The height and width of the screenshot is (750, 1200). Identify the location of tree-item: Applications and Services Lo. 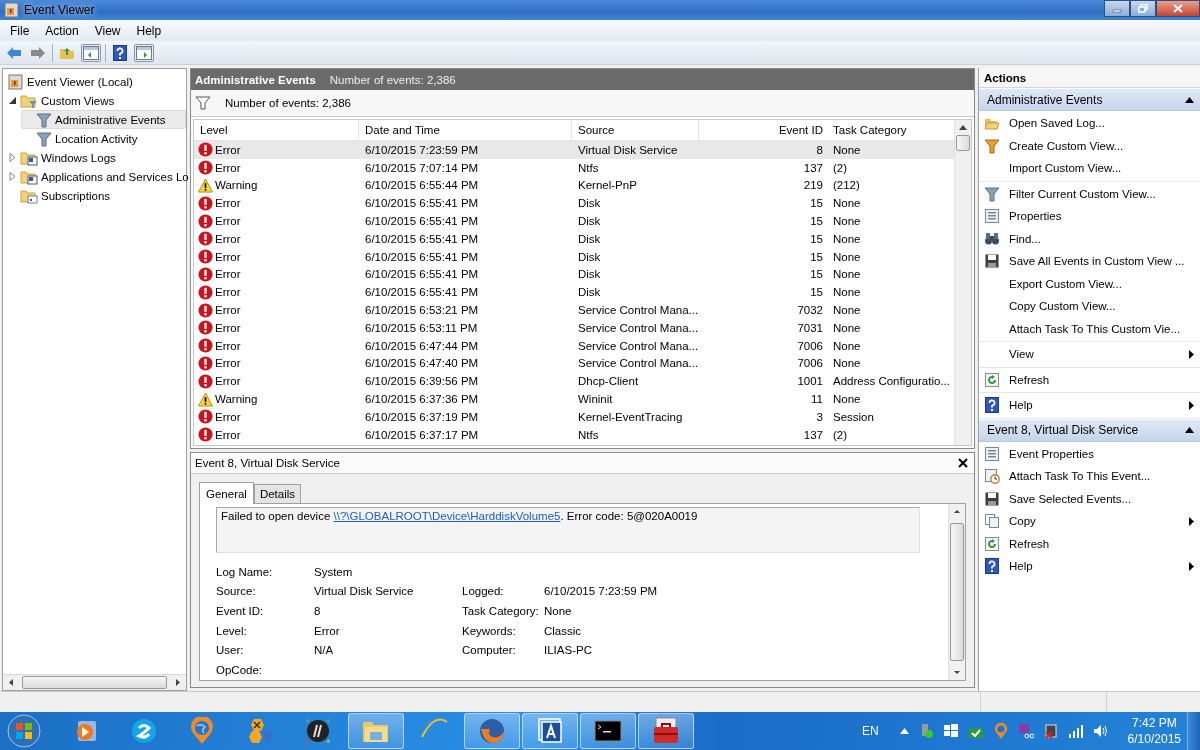
(95, 176).